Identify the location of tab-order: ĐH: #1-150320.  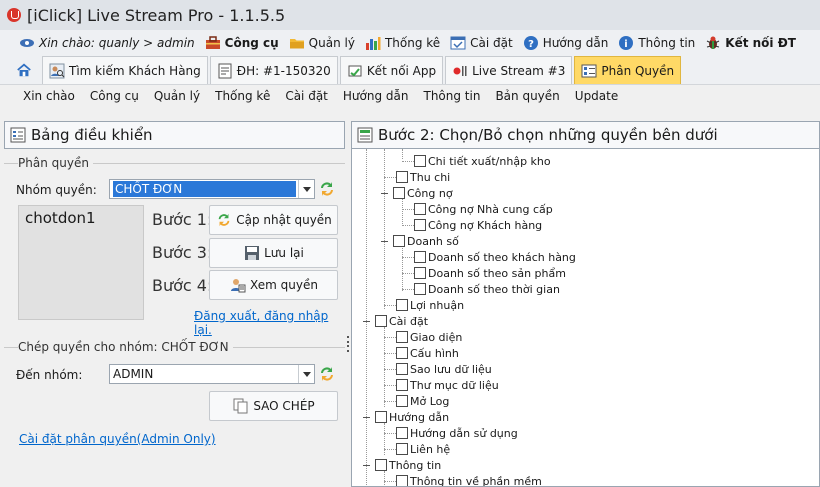
(273, 70).